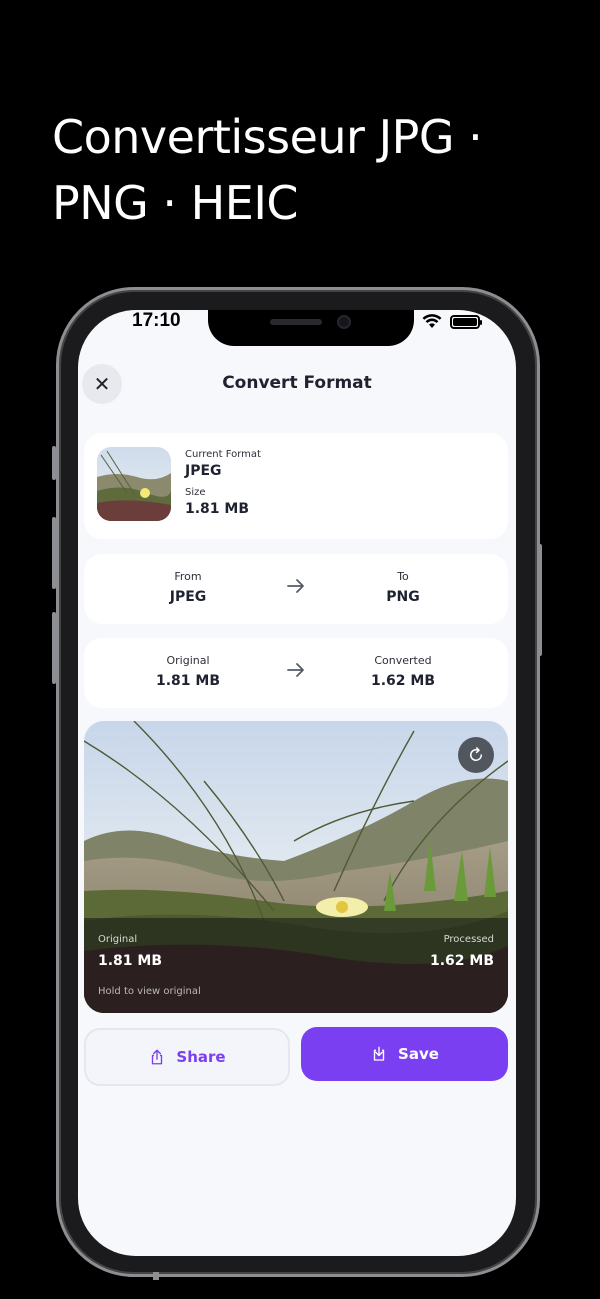 Image resolution: width=600 pixels, height=1299 pixels. Describe the element at coordinates (312, 170) in the screenshot. I see `promo-headline: Convertisseur JPG · PNG · HEIC` at that location.